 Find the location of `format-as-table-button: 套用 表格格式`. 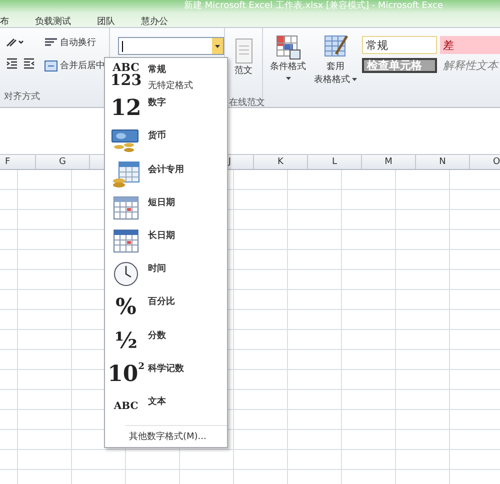

format-as-table-button: 套用 表格格式 is located at coordinates (335, 62).